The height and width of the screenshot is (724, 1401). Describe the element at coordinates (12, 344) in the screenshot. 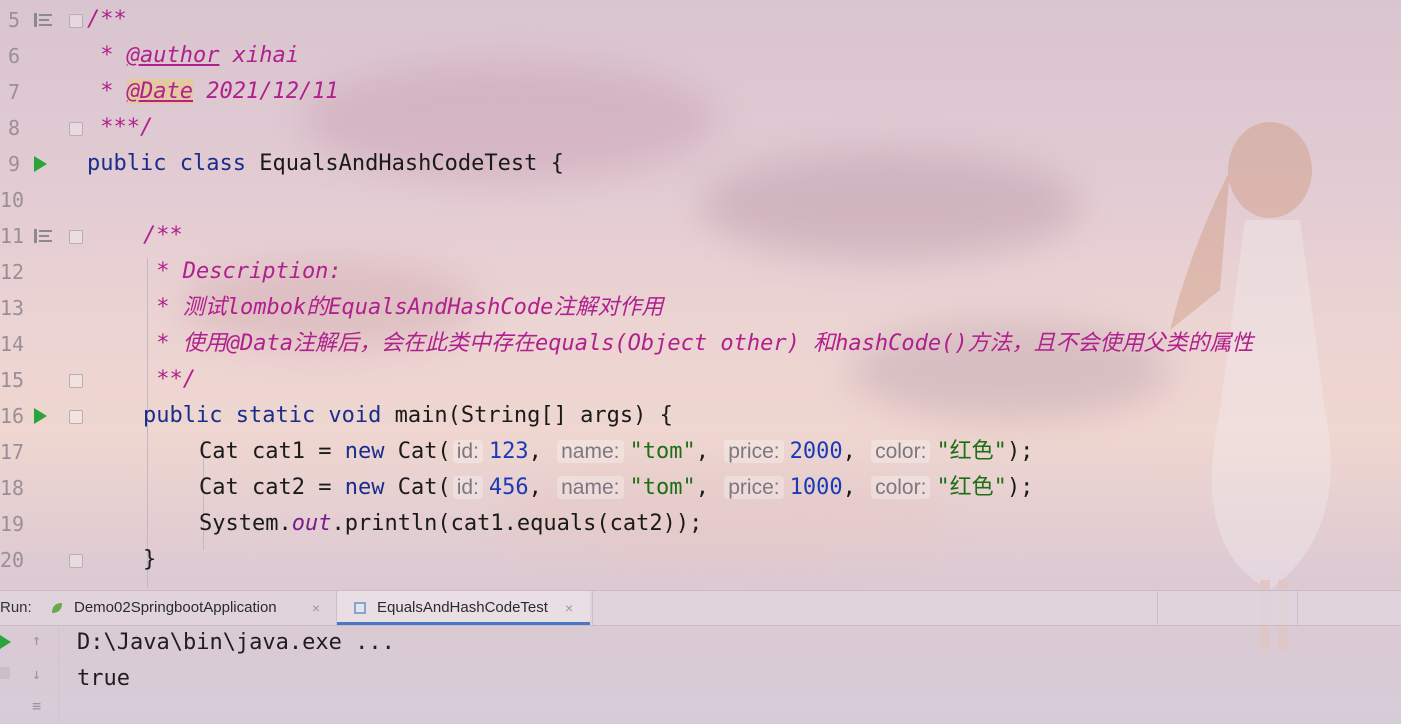

I see `line-number: 14` at that location.